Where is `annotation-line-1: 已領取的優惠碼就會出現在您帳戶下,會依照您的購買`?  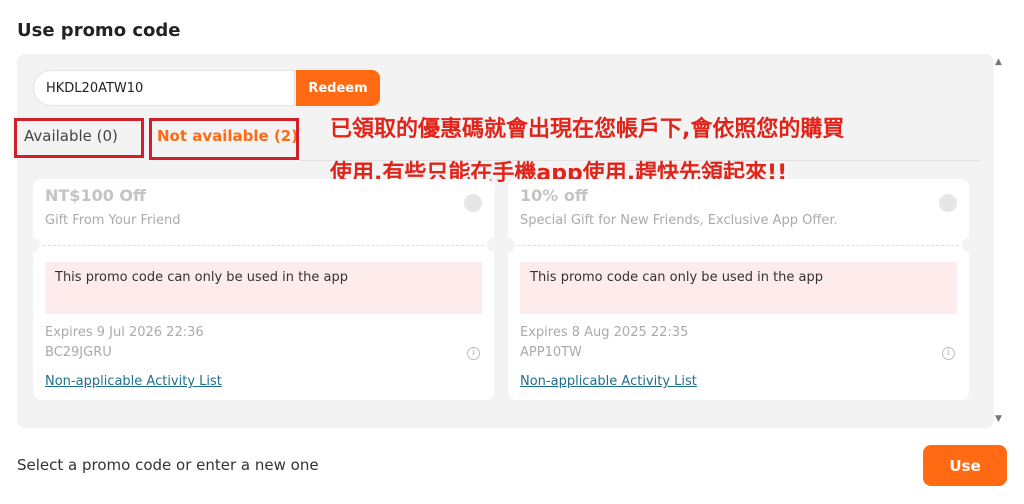
annotation-line-1: 已領取的優惠碼就會出現在您帳戶下,會依照您的購買 is located at coordinates (587, 129).